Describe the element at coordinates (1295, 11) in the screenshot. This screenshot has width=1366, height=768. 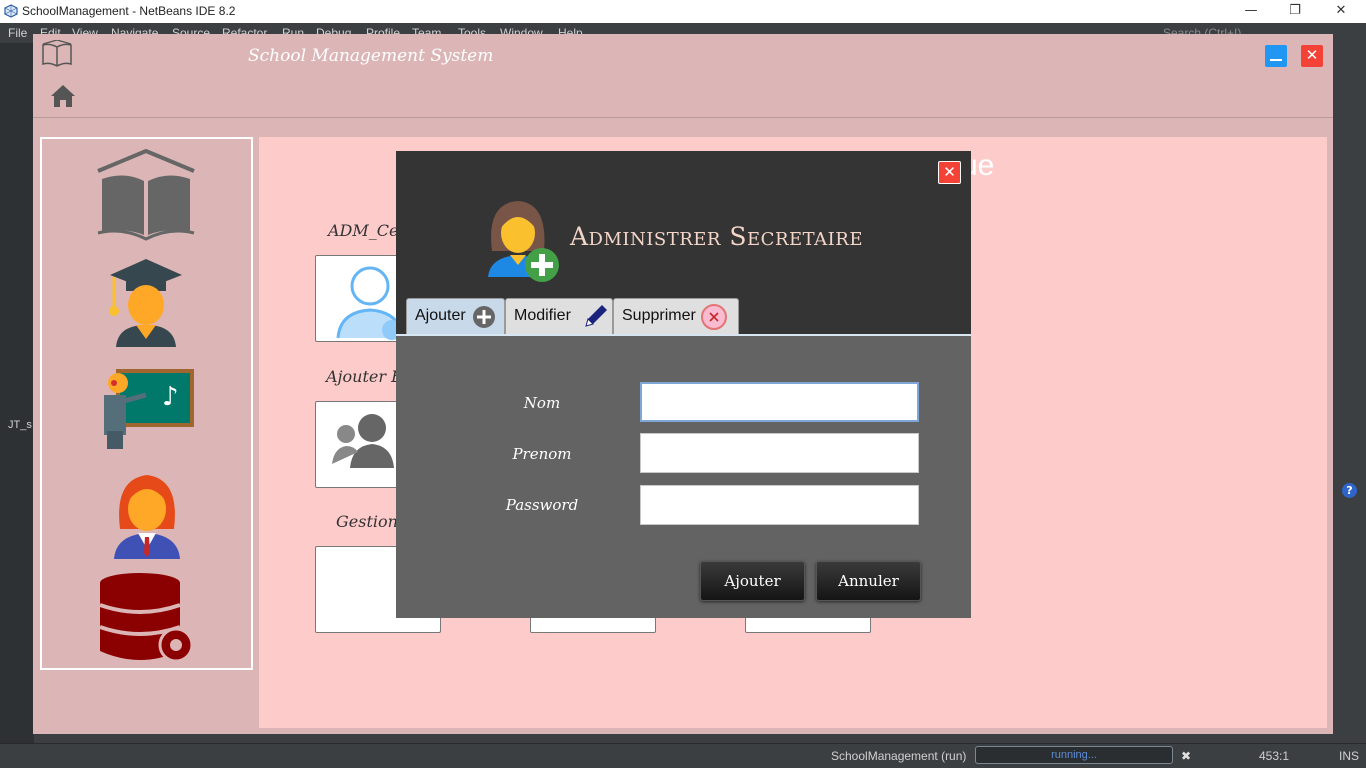
I see `ide-restore-button: ❐` at that location.